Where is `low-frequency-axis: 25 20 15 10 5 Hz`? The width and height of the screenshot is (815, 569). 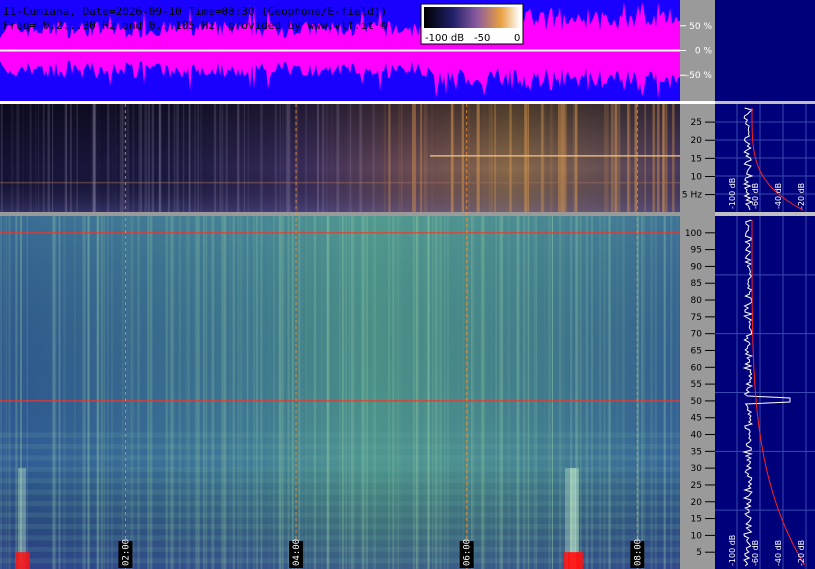
low-frequency-axis: 25 20 15 10 5 Hz is located at coordinates (697, 158).